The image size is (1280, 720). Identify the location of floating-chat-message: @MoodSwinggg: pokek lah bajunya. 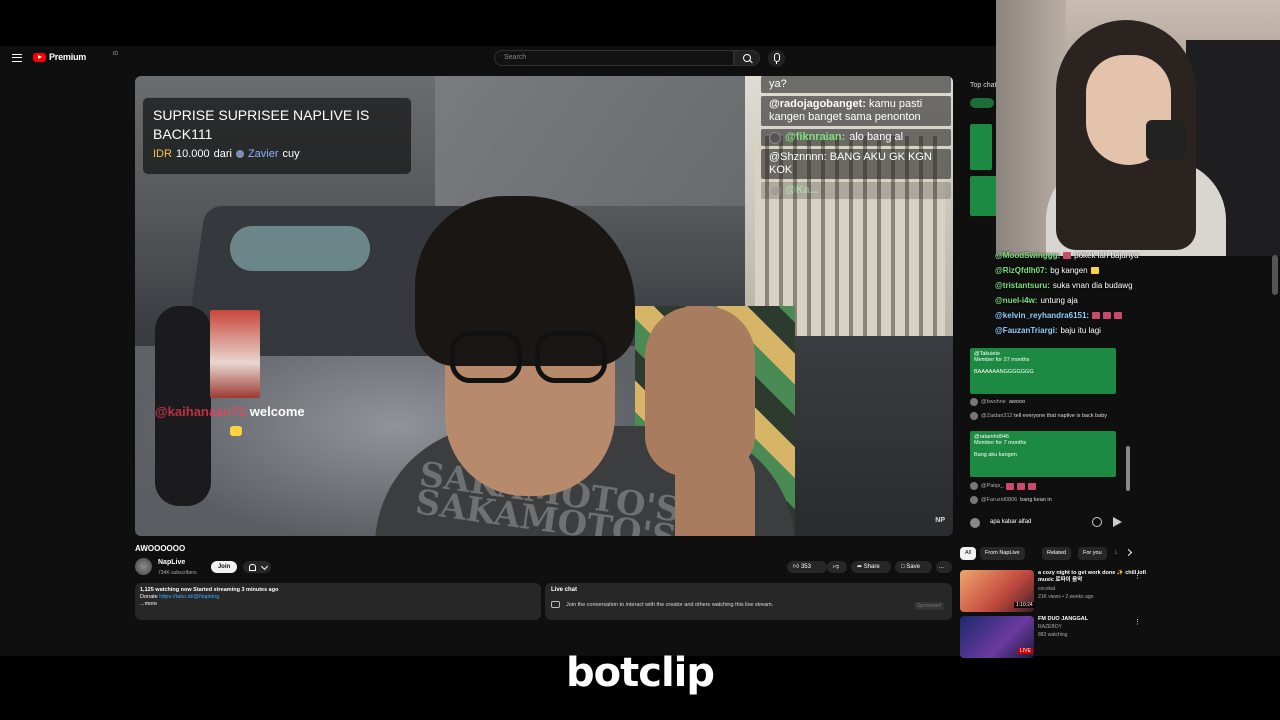
(1130, 255).